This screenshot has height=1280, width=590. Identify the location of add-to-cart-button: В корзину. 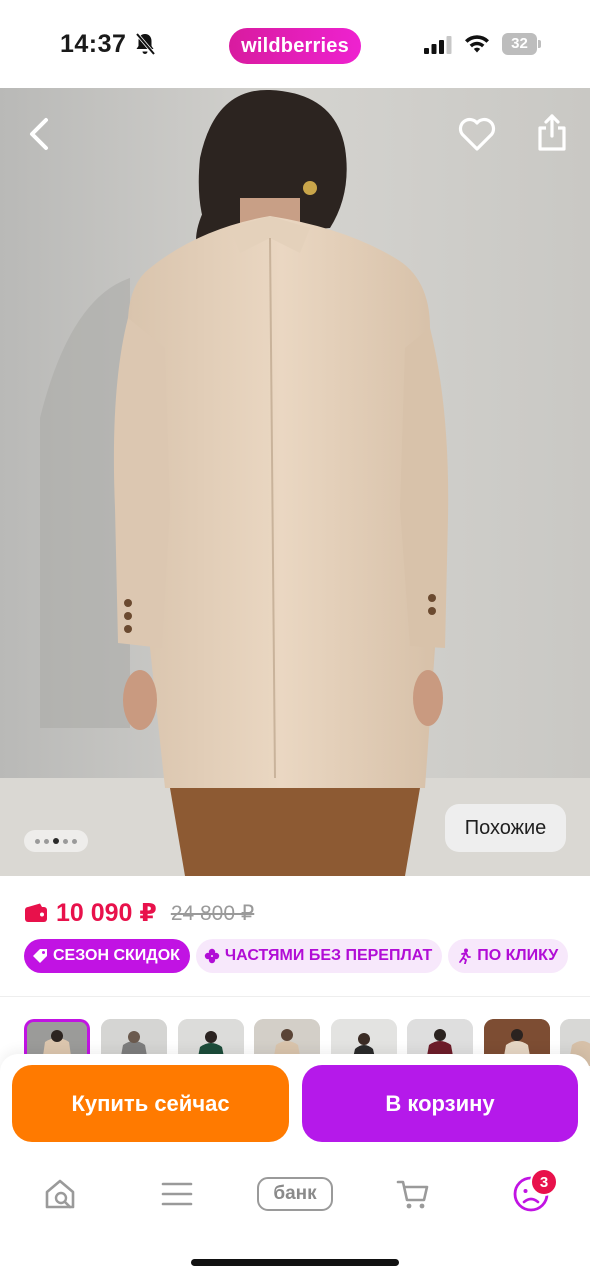
(440, 1103).